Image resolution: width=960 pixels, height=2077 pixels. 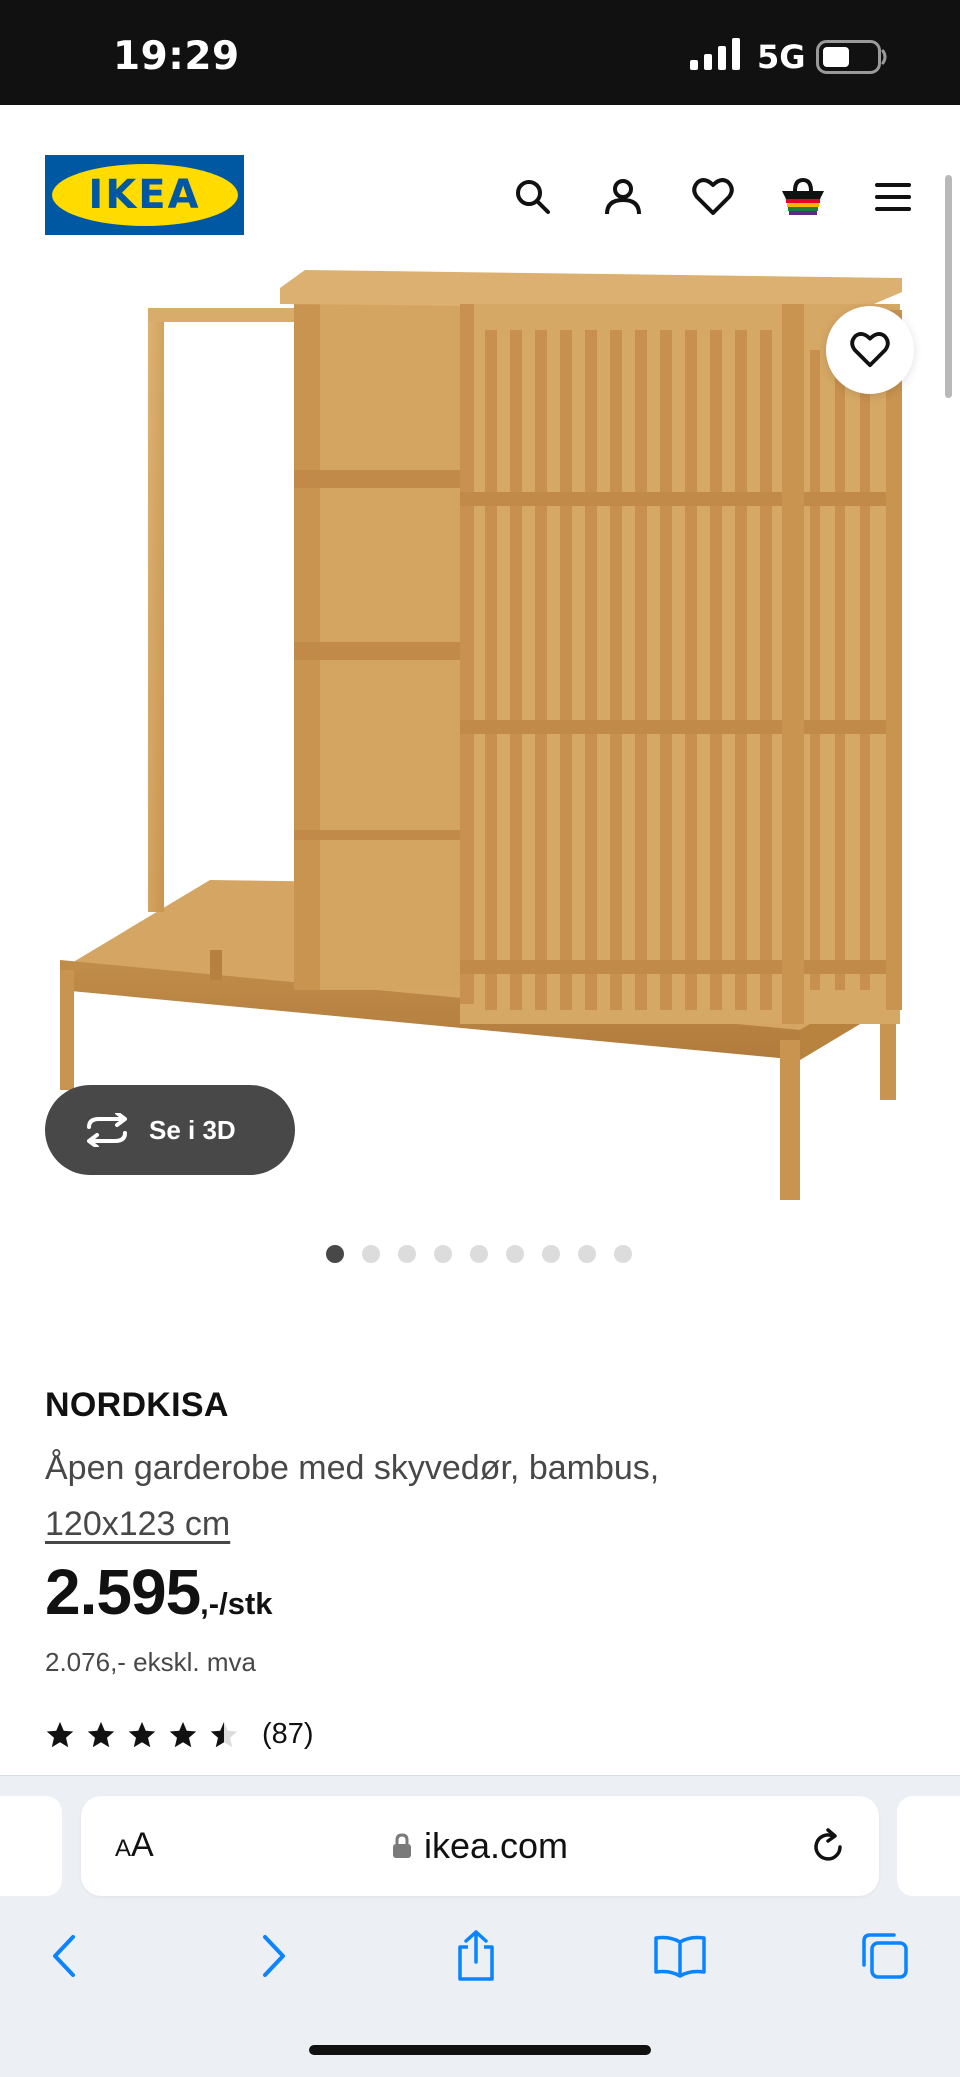 I want to click on reload-icon, so click(x=828, y=1847).